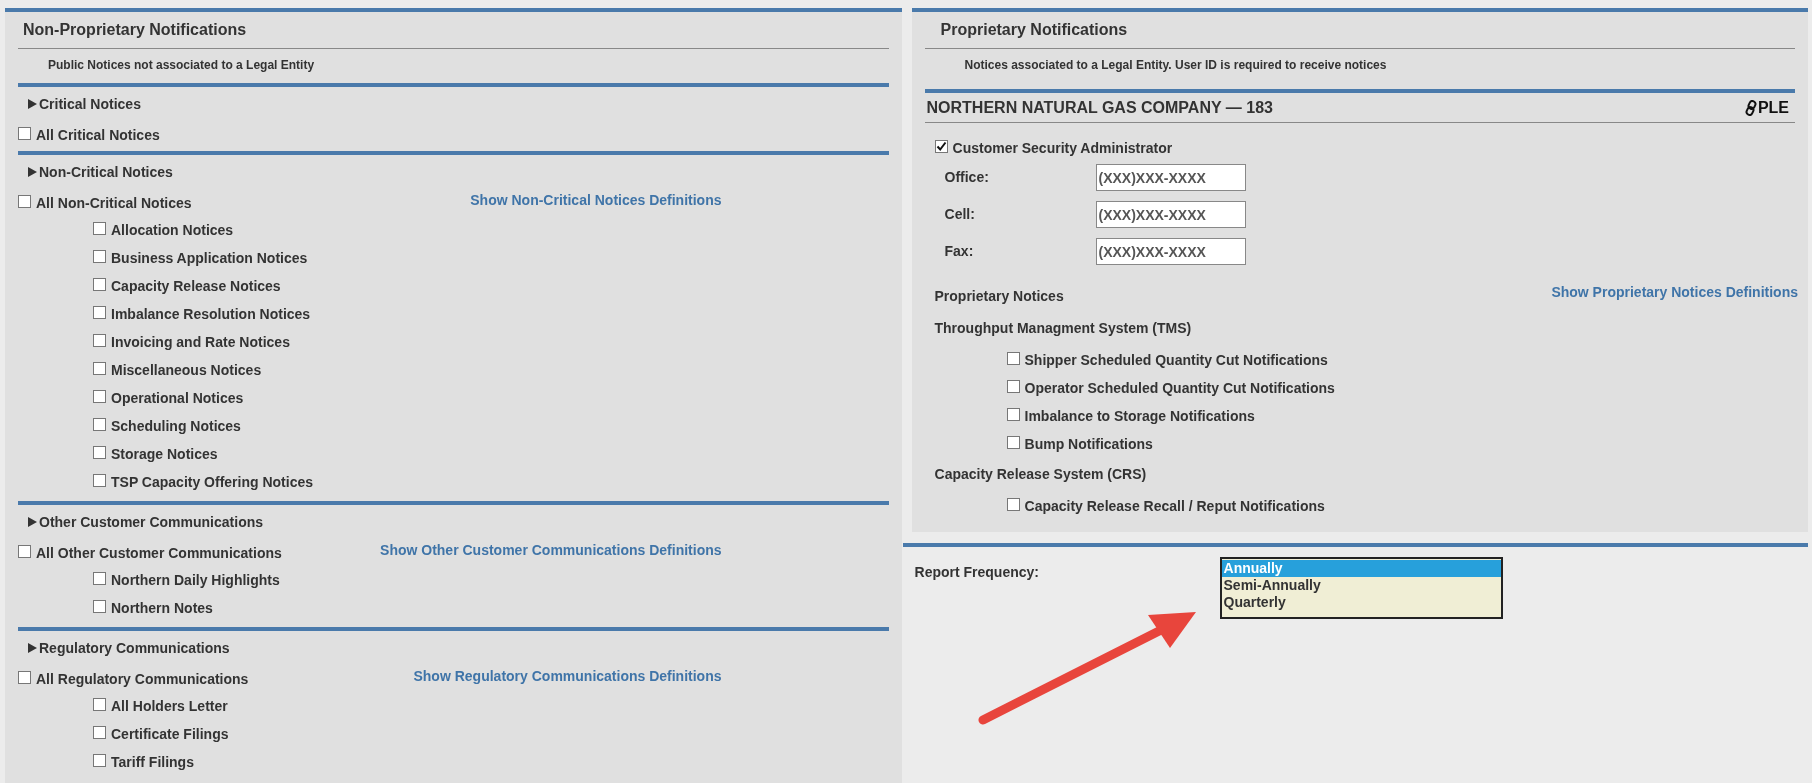 The image size is (1812, 783). What do you see at coordinates (114, 203) in the screenshot?
I see `checkbox-label: All Non-Critical Notices` at bounding box center [114, 203].